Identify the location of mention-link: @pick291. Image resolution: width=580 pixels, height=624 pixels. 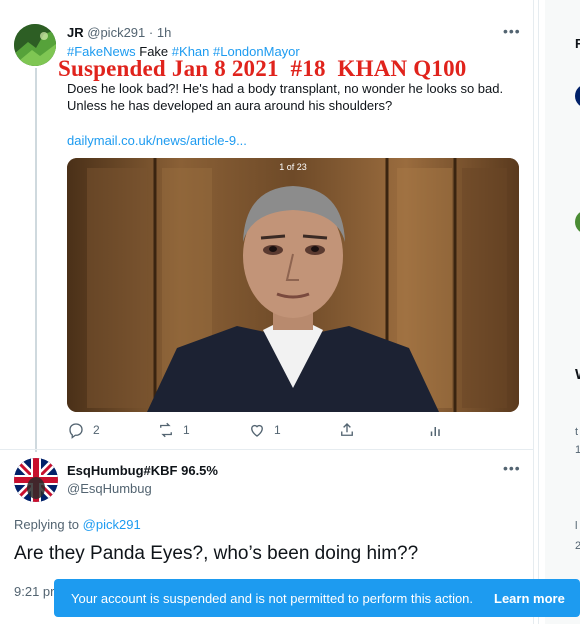
(112, 524).